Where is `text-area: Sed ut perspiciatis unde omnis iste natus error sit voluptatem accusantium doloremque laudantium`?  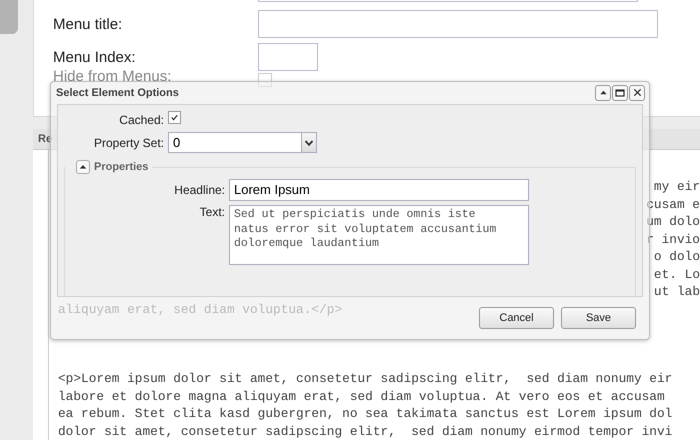 text-area: Sed ut perspiciatis unde omnis iste natus error sit voluptatem accusantium doloremque laudantium is located at coordinates (379, 235).